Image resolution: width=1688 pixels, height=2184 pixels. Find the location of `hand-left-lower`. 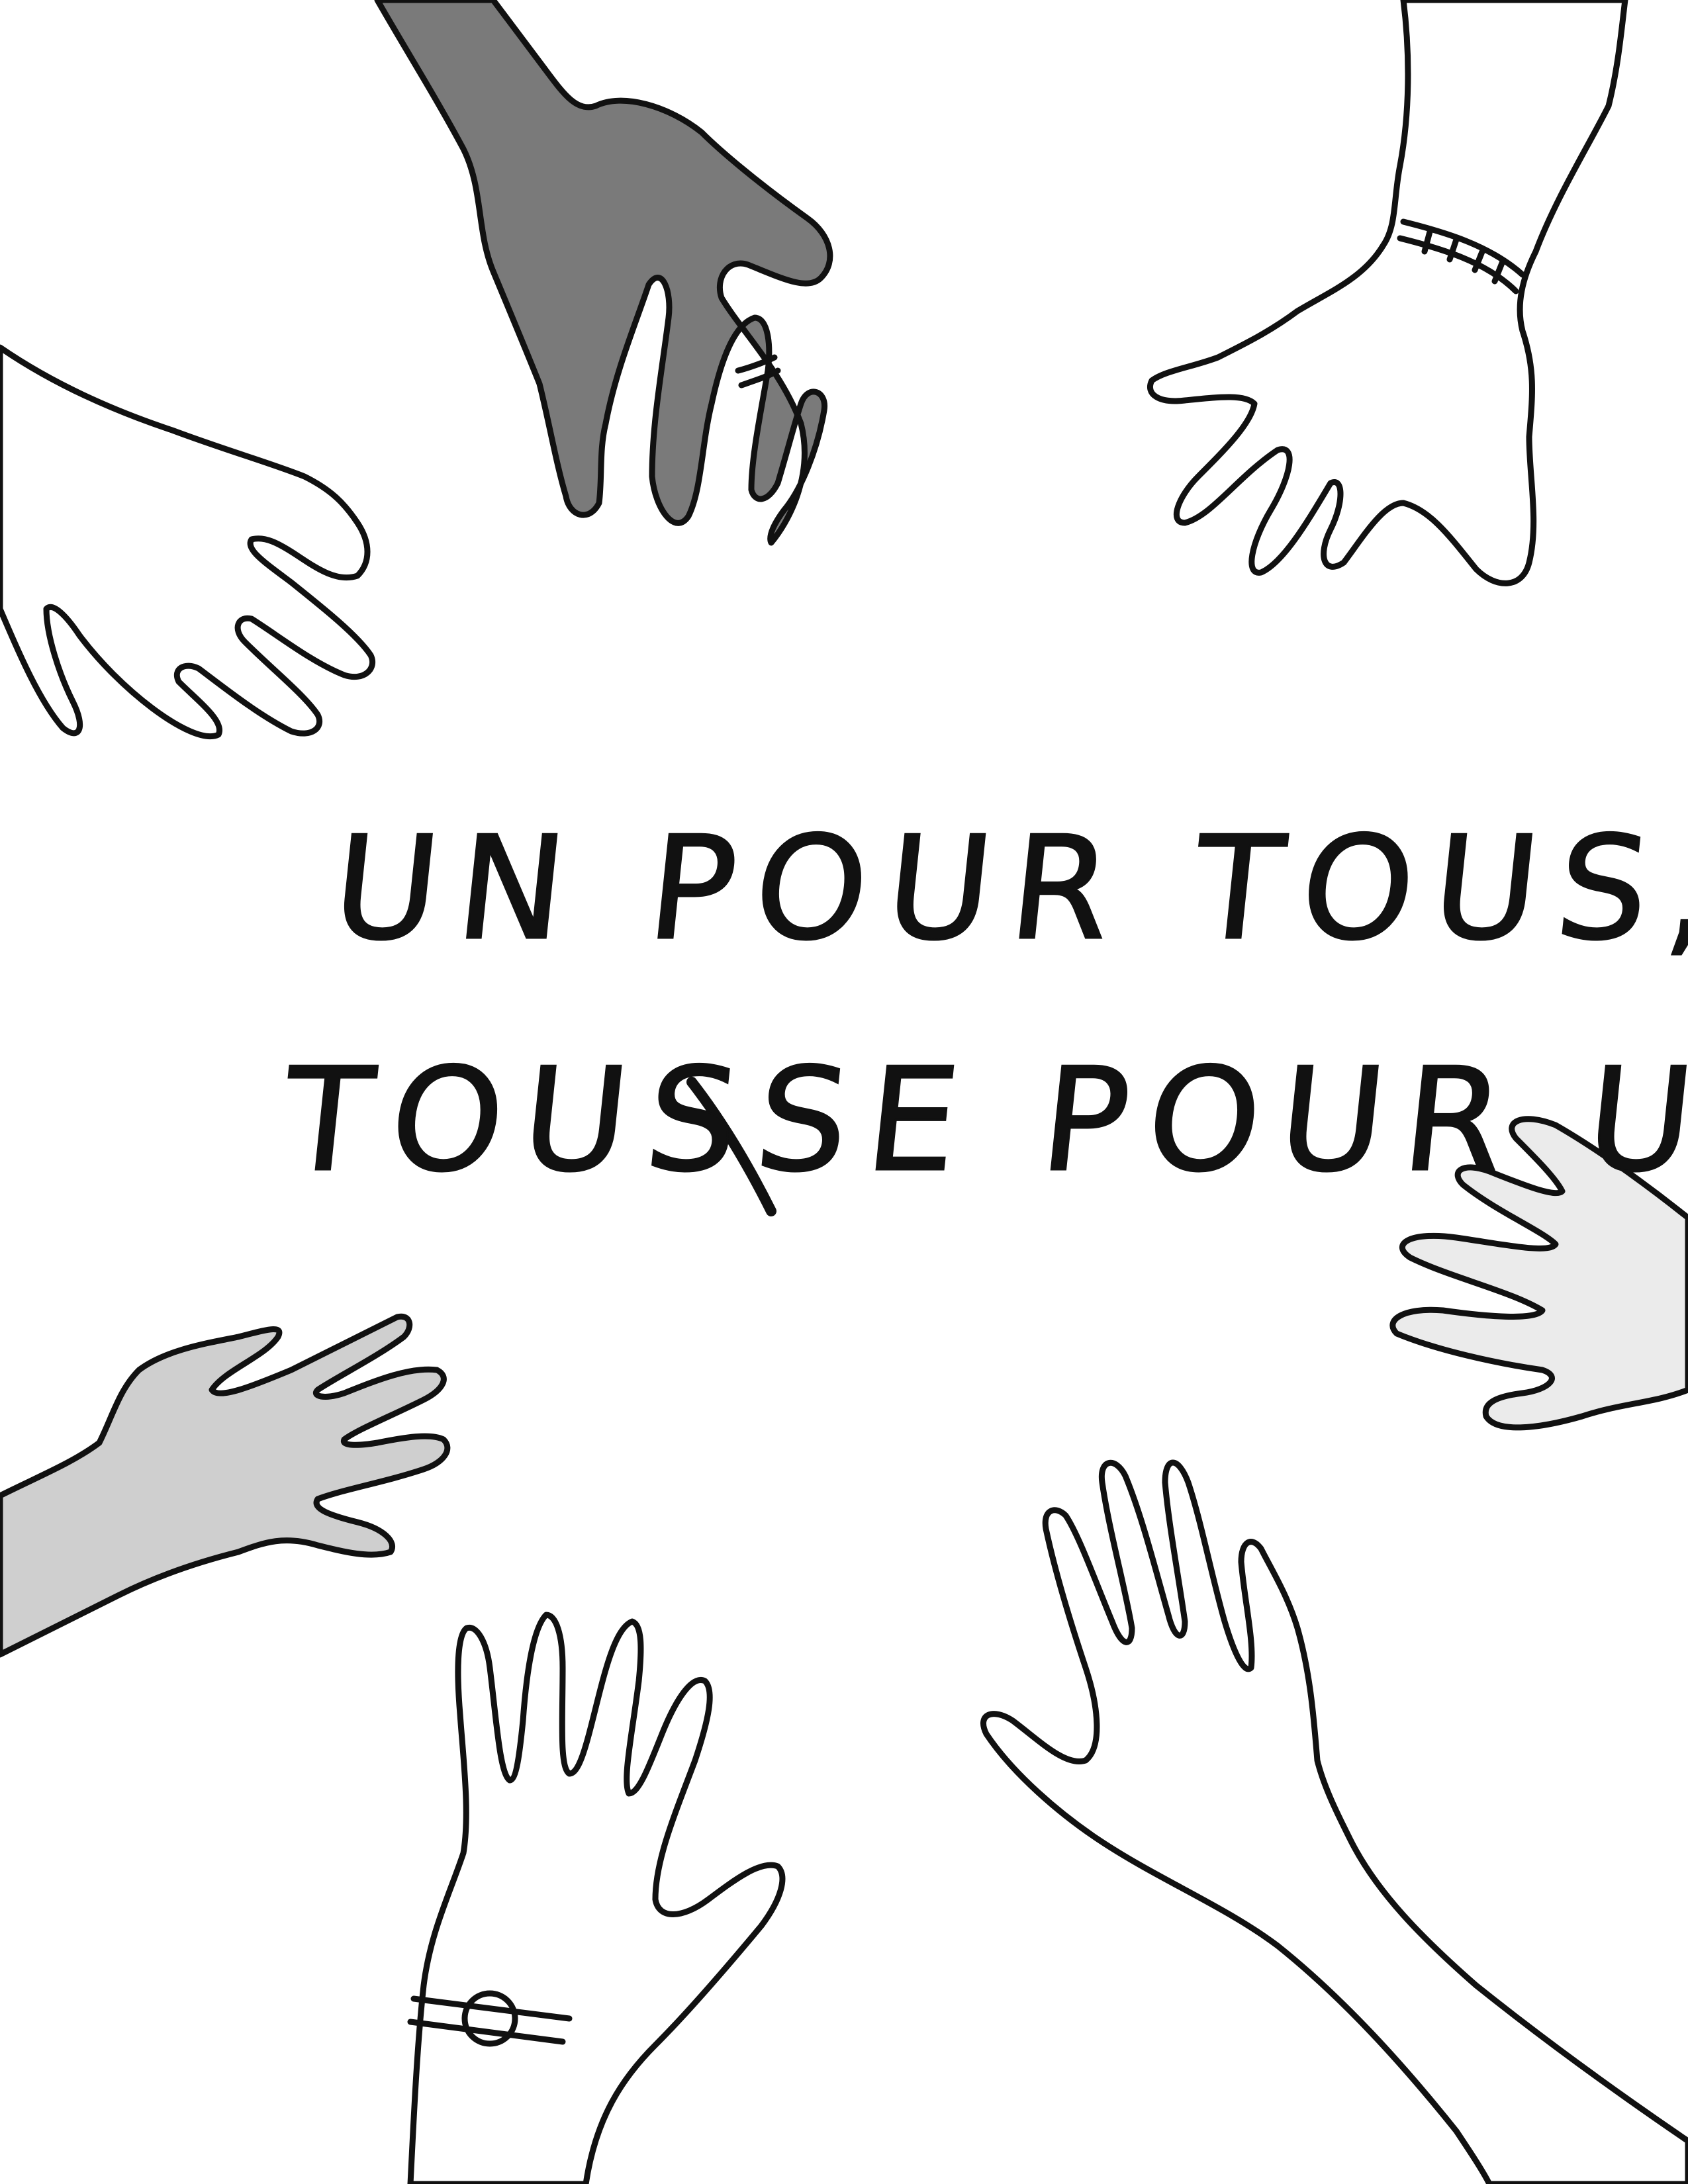

hand-left-lower is located at coordinates (225, 1485).